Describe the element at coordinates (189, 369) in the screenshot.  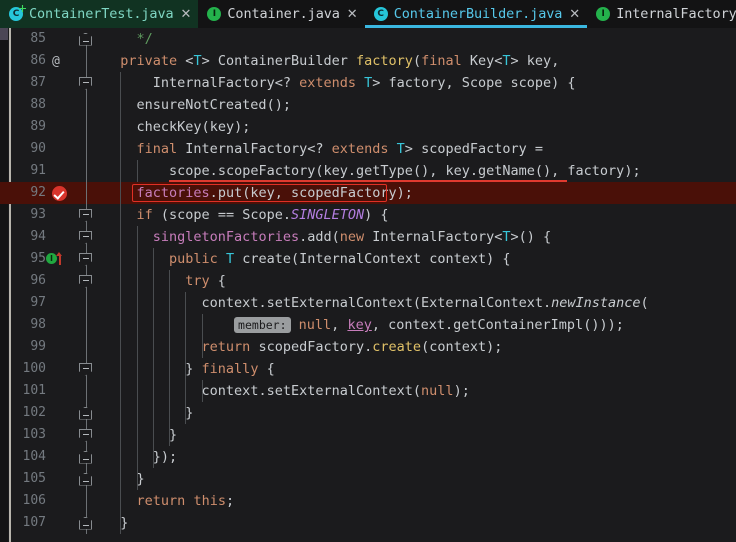
I see `code-text: } finally {` at that location.